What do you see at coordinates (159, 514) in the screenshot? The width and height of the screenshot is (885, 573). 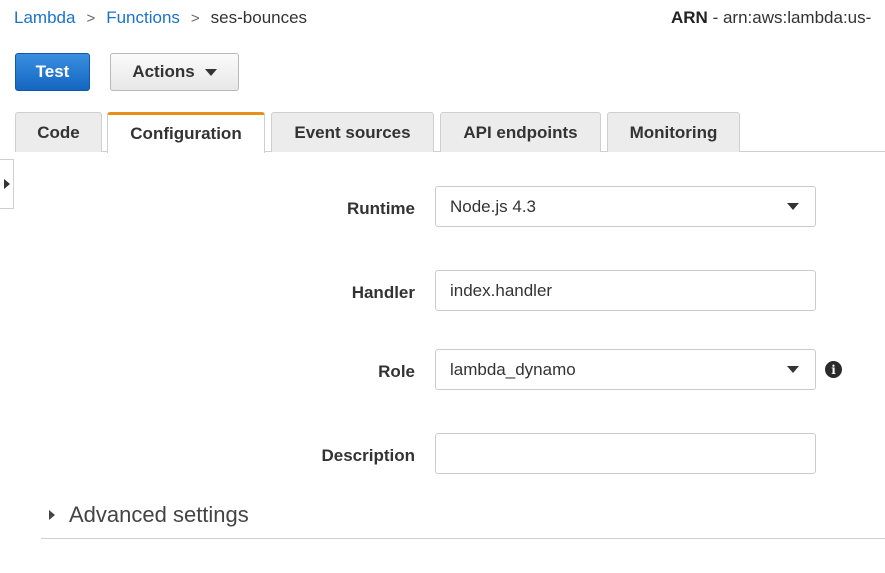 I see `advanced-settings-label: Advanced settings` at bounding box center [159, 514].